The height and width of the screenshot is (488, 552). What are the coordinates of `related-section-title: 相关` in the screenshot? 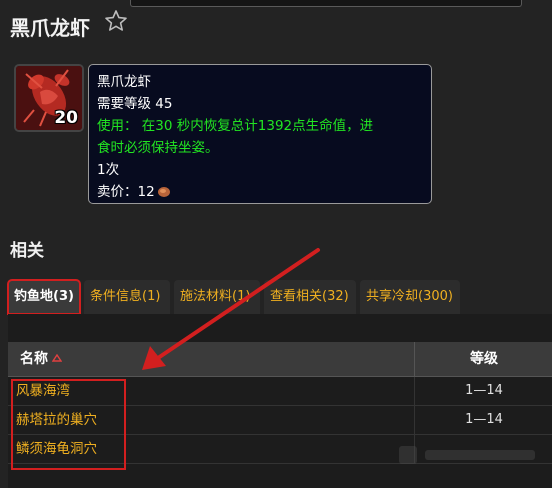 It's located at (27, 251).